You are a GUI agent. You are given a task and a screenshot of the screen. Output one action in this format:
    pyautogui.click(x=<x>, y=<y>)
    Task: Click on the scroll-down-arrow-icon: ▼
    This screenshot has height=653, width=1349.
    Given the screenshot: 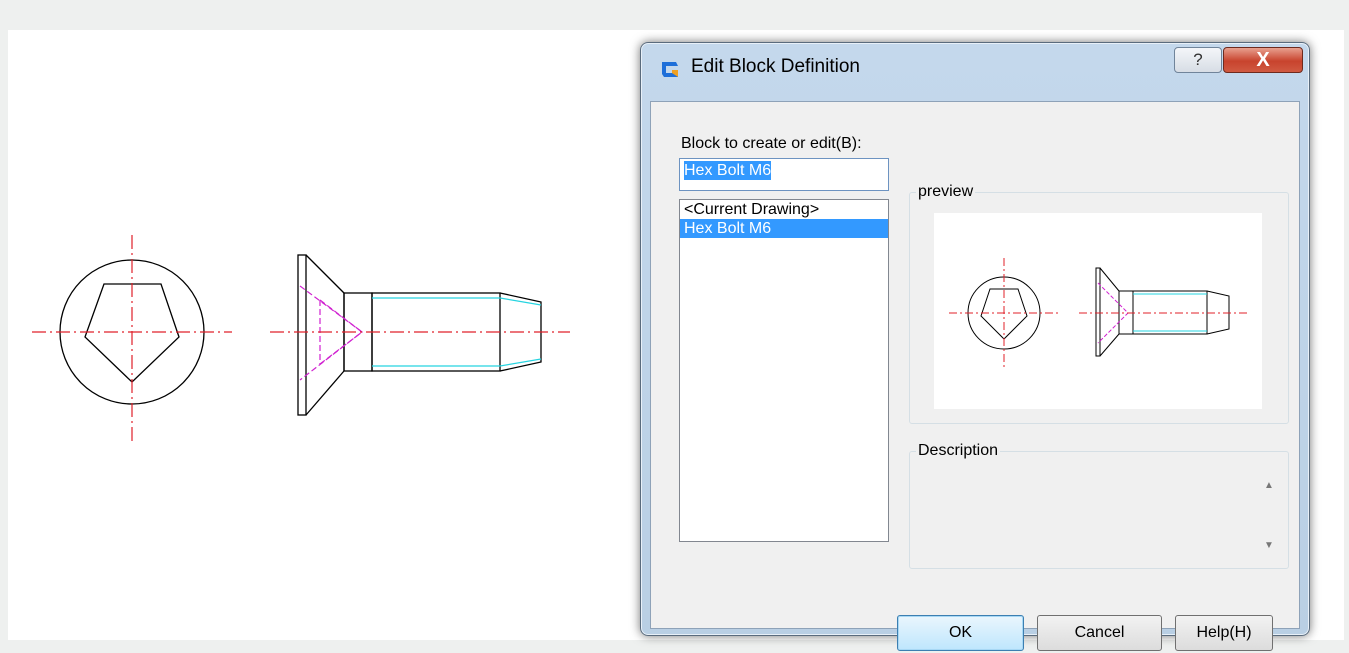 What is the action you would take?
    pyautogui.click(x=1269, y=545)
    